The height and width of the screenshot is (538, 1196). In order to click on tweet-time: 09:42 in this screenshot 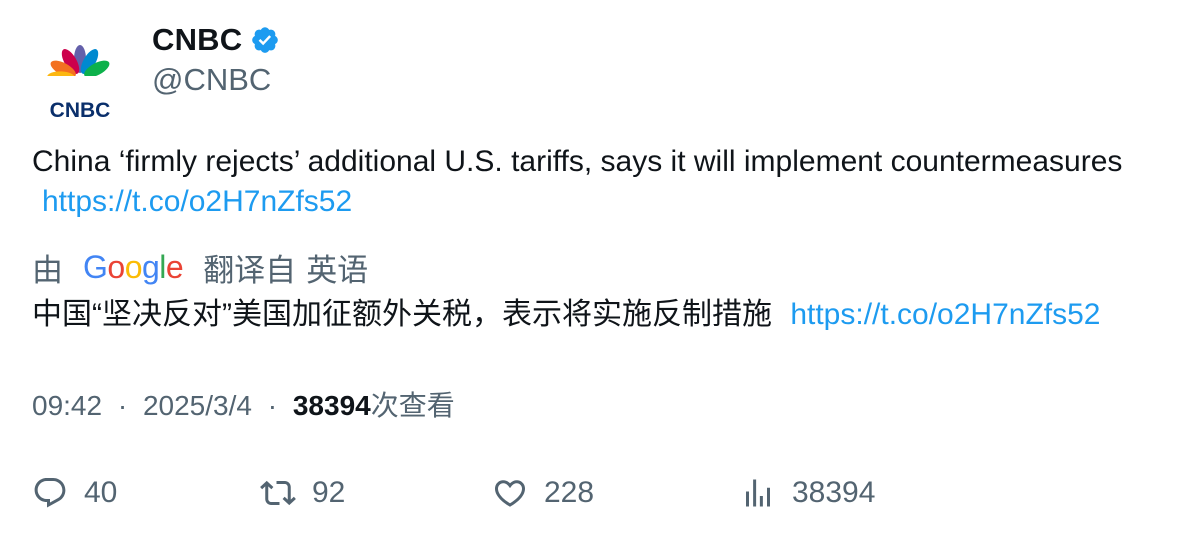, I will do `click(67, 405)`.